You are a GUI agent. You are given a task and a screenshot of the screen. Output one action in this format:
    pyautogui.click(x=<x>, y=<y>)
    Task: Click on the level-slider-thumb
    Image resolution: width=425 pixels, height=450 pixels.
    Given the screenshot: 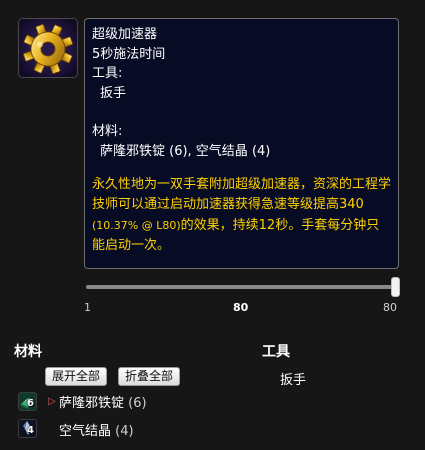 What is the action you would take?
    pyautogui.click(x=395, y=287)
    